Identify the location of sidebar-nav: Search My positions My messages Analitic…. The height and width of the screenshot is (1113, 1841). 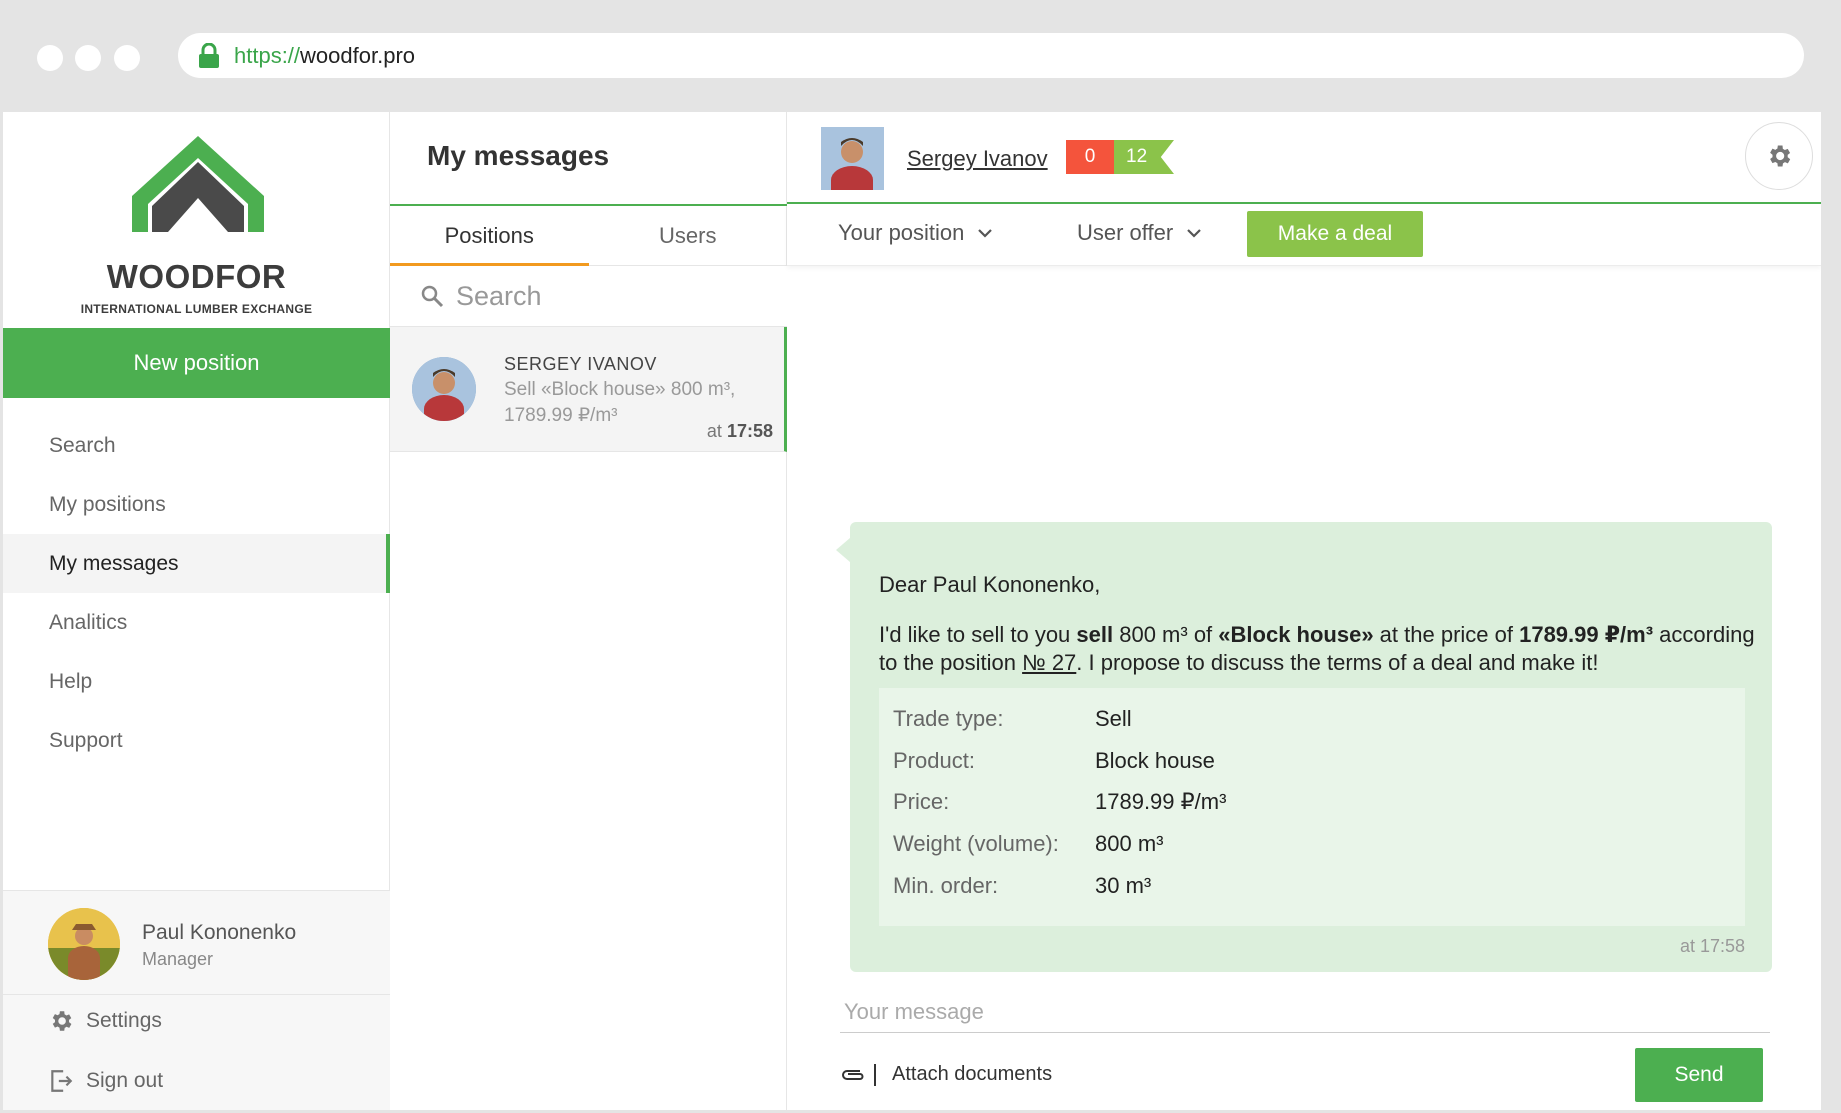
(196, 593).